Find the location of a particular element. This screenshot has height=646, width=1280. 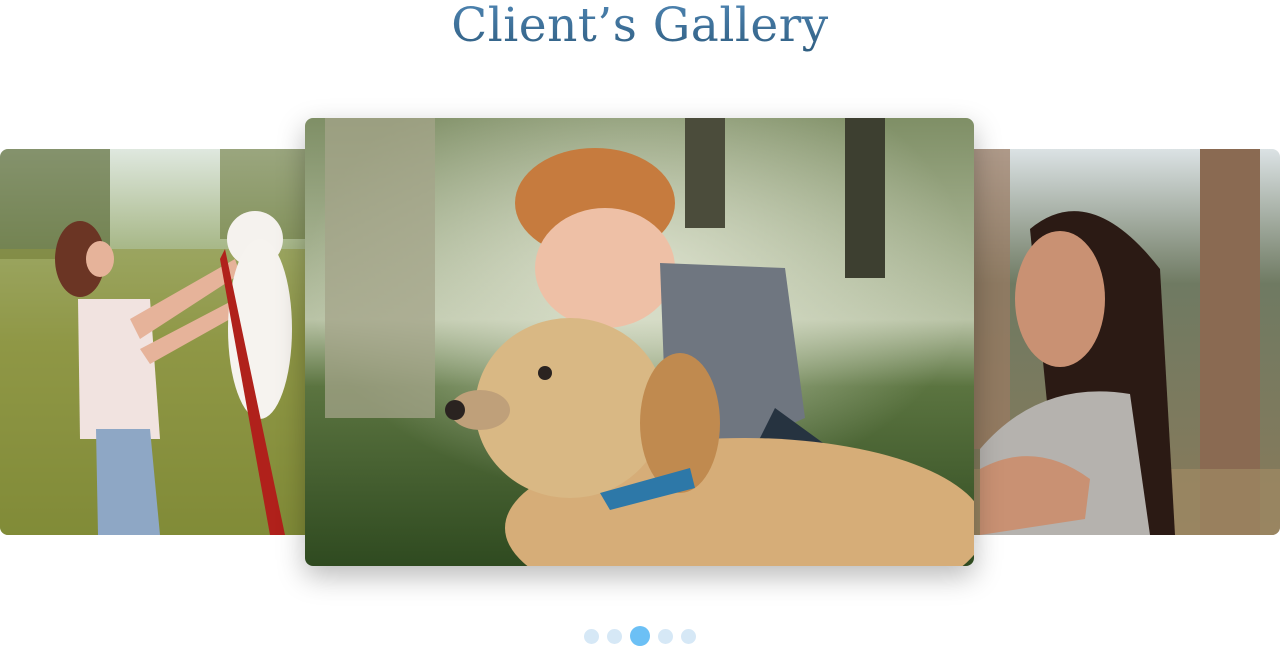

slide-photo-woman-with-dog is located at coordinates (160, 342).